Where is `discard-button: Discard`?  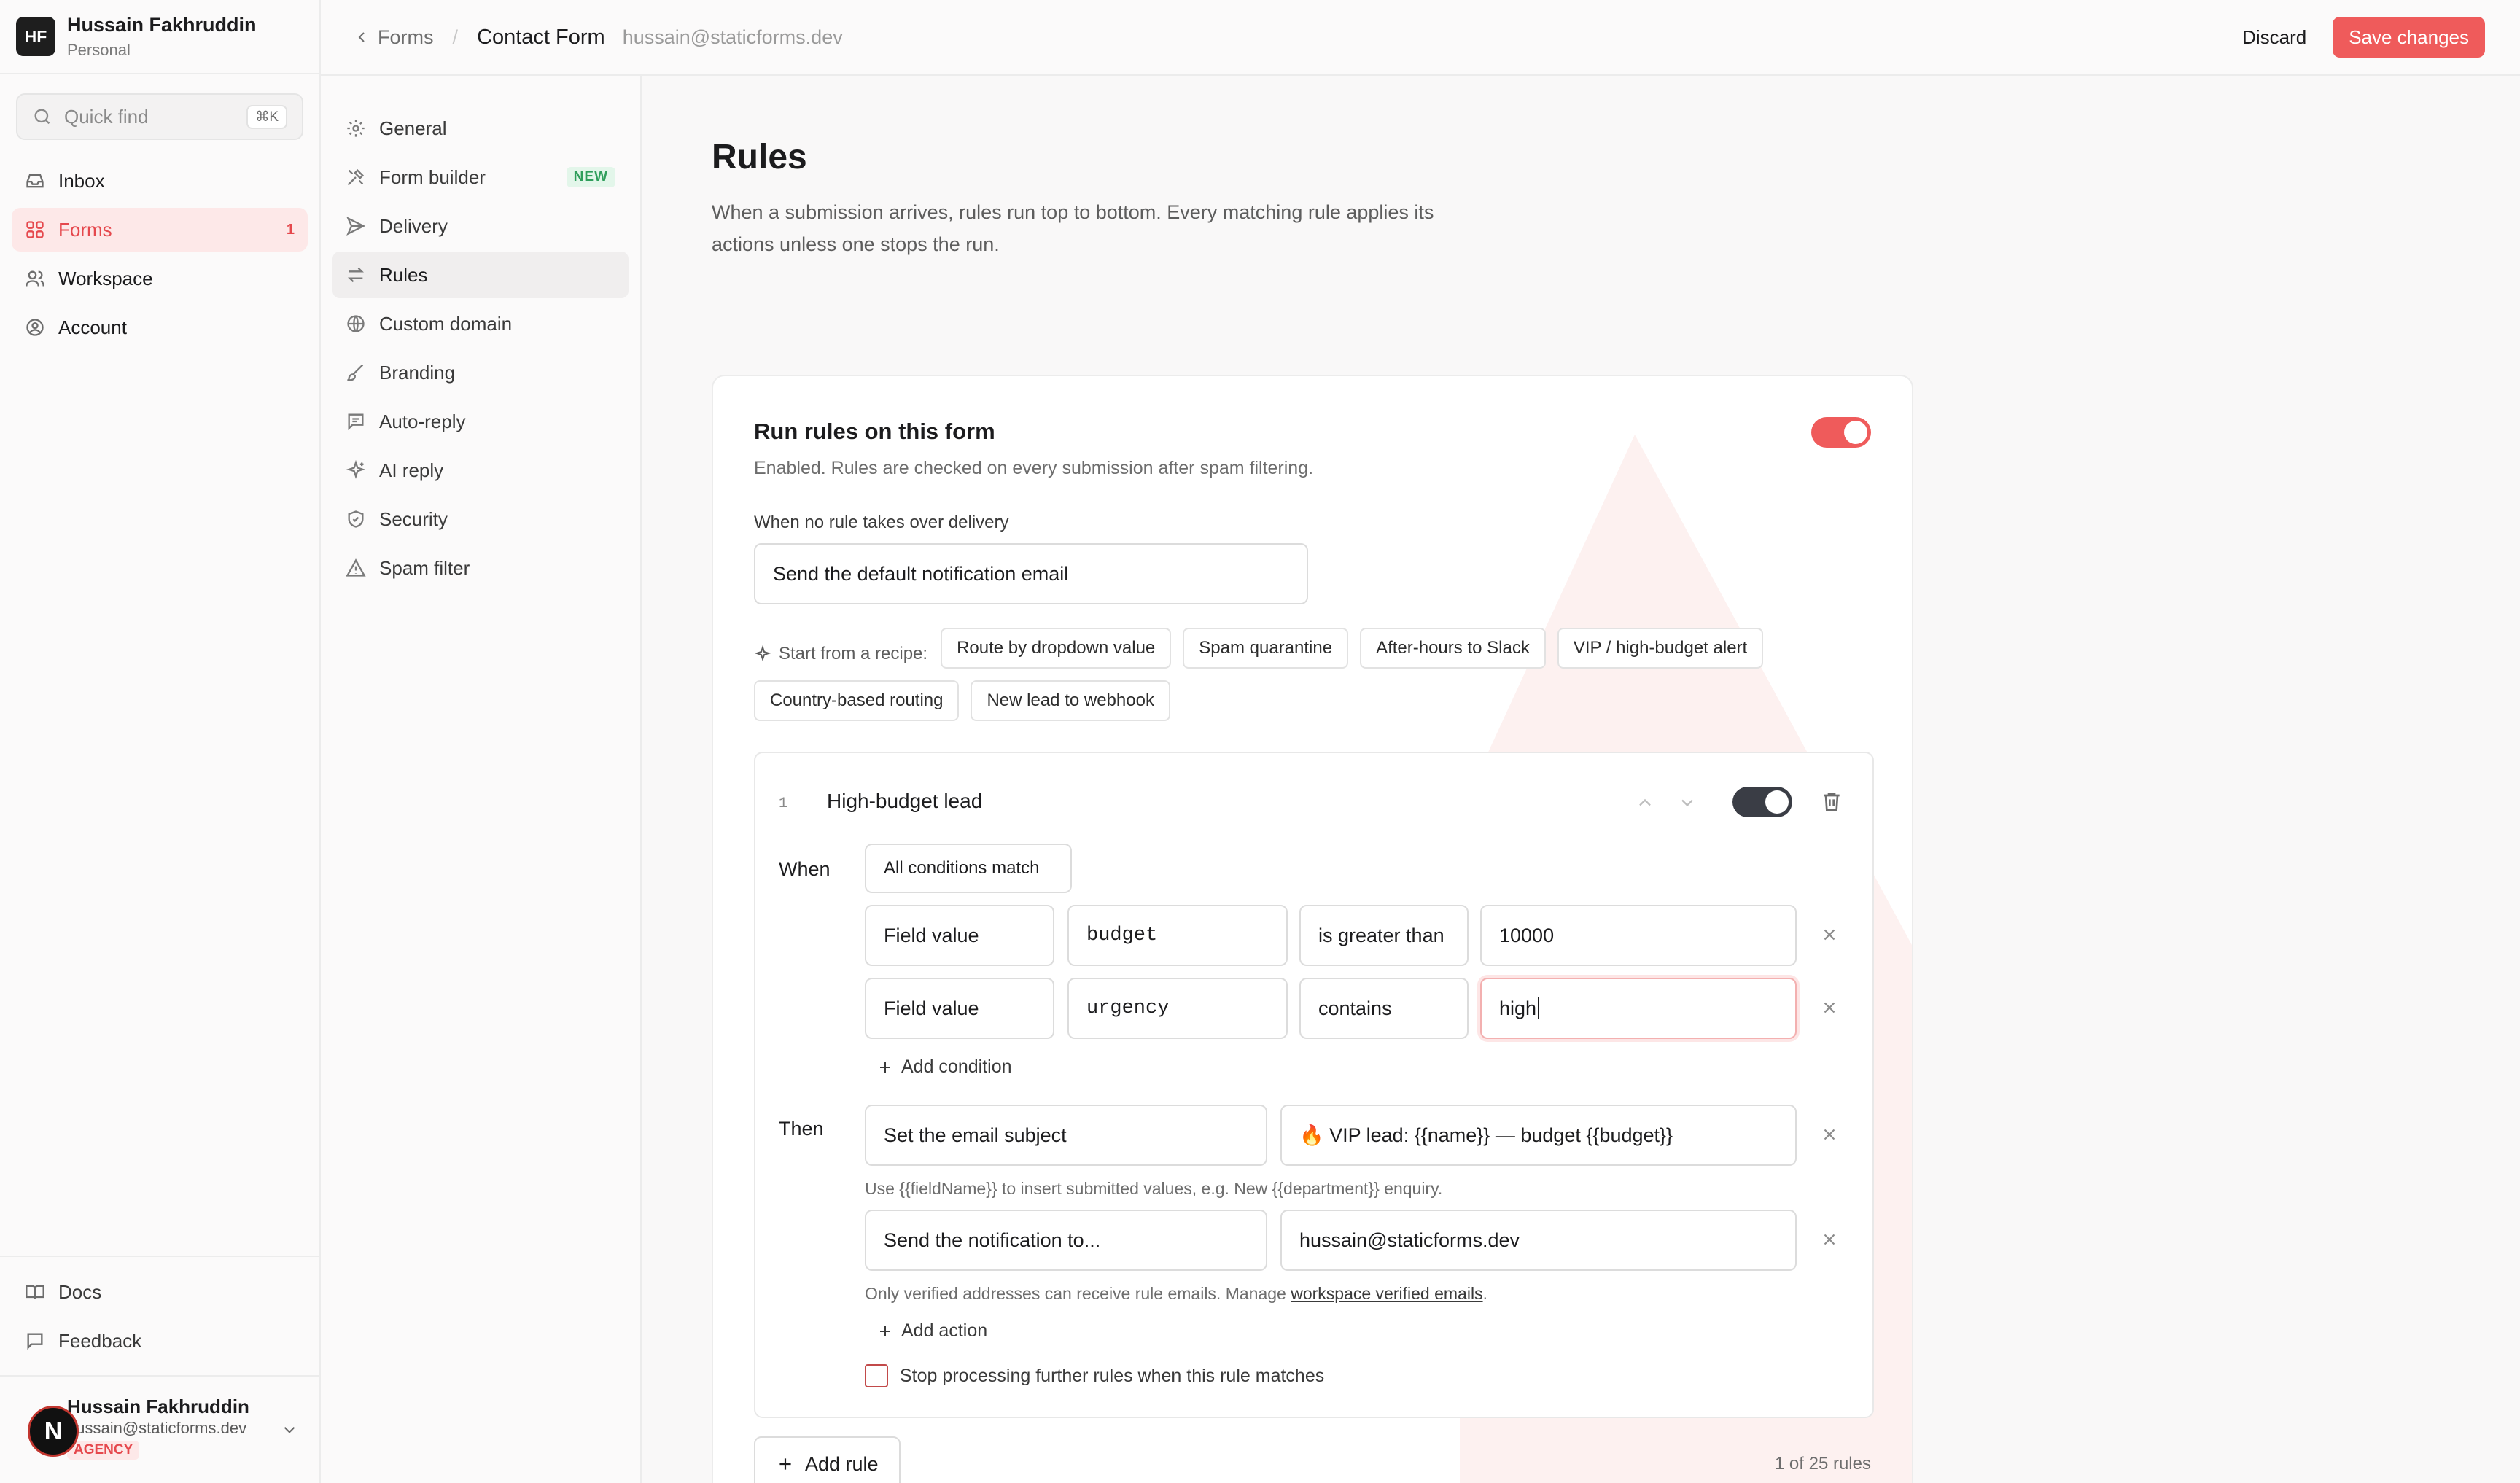
discard-button: Discard is located at coordinates (2274, 37).